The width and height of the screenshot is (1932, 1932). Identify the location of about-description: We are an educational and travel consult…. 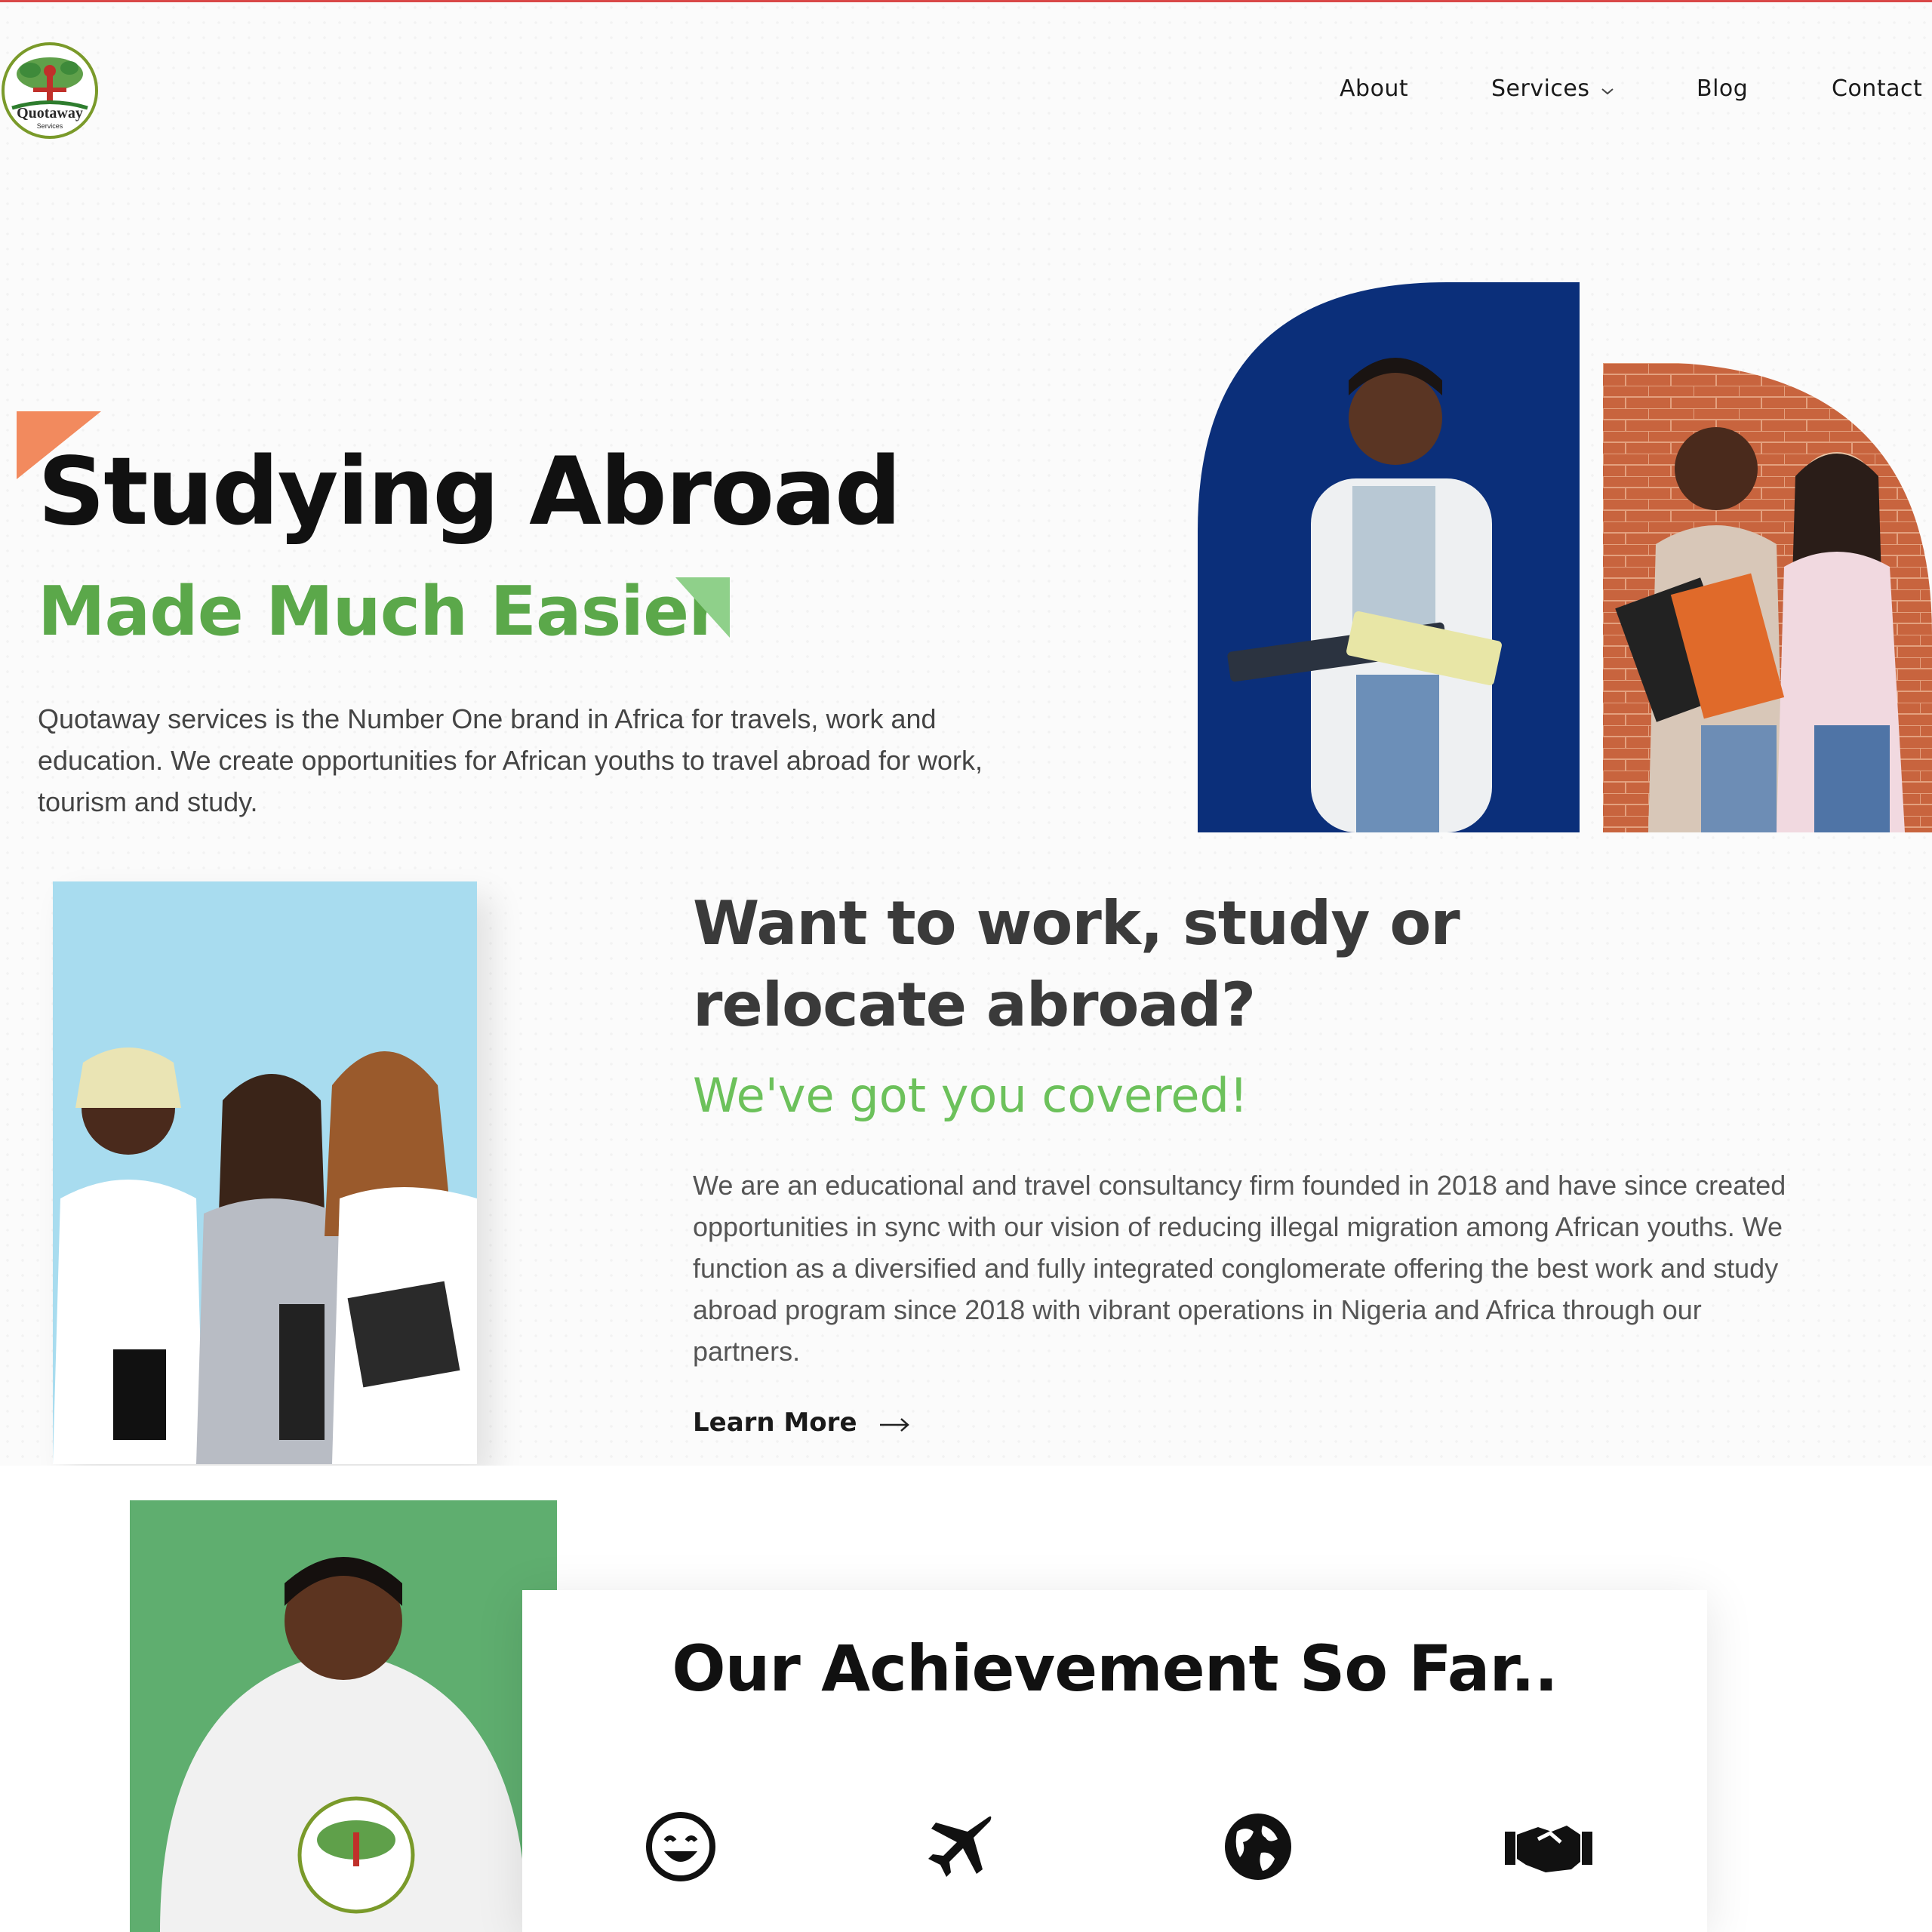
(1239, 1268).